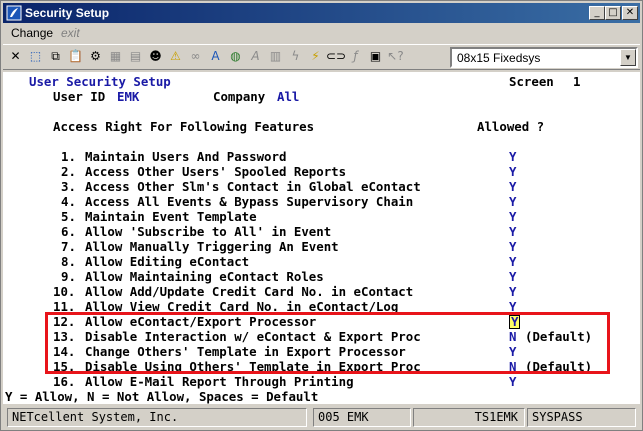 This screenshot has width=643, height=431. What do you see at coordinates (171, 216) in the screenshot?
I see `feature-label: Maintain Event Template` at bounding box center [171, 216].